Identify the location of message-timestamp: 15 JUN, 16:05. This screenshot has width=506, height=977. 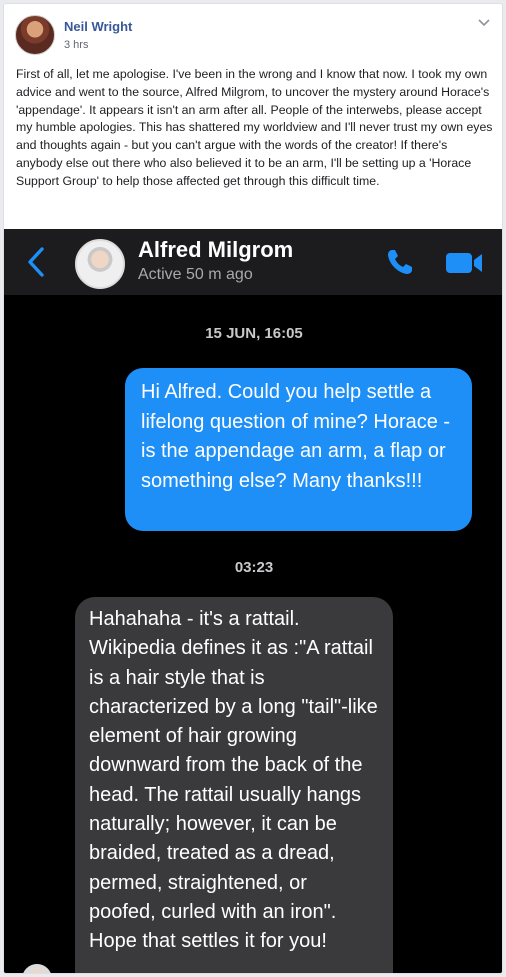
(254, 333).